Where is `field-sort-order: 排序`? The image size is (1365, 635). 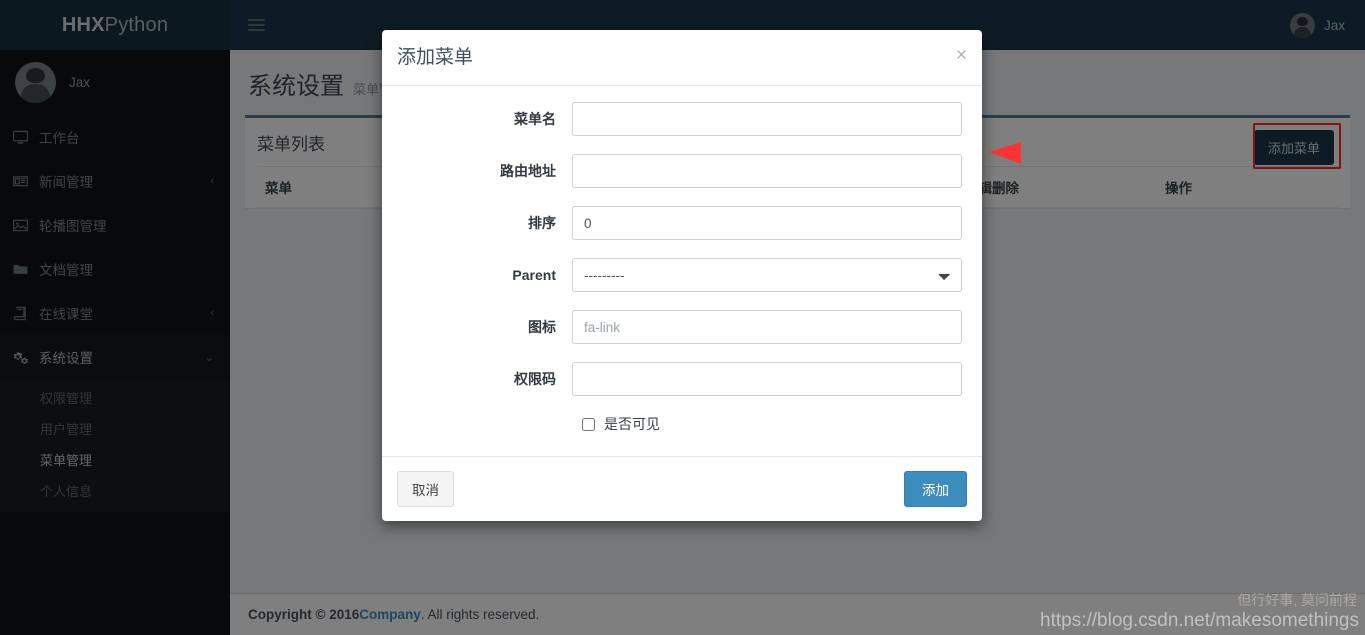 field-sort-order: 排序 is located at coordinates (682, 223).